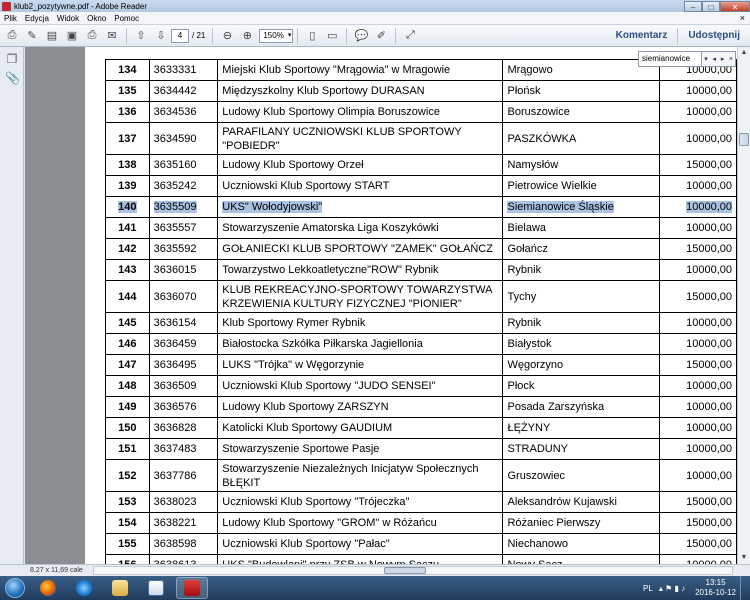 The image size is (750, 600). What do you see at coordinates (530, 70) in the screenshot?
I see `cell-city: Mrągowo` at bounding box center [530, 70].